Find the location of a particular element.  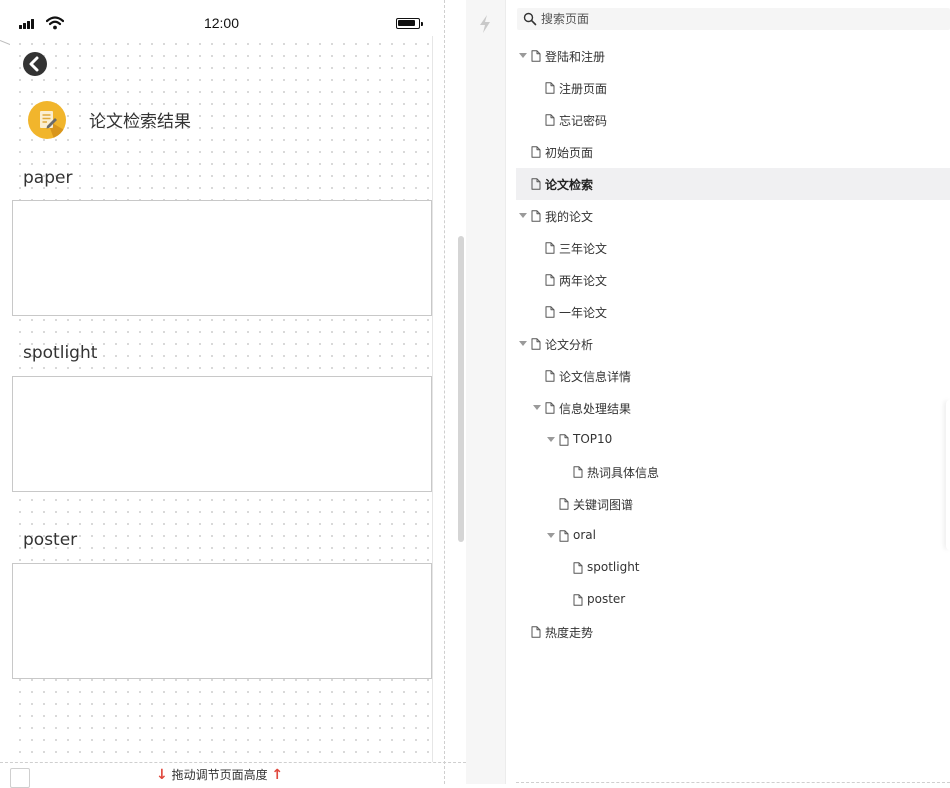

tree-item: 注册页面 is located at coordinates (733, 88).